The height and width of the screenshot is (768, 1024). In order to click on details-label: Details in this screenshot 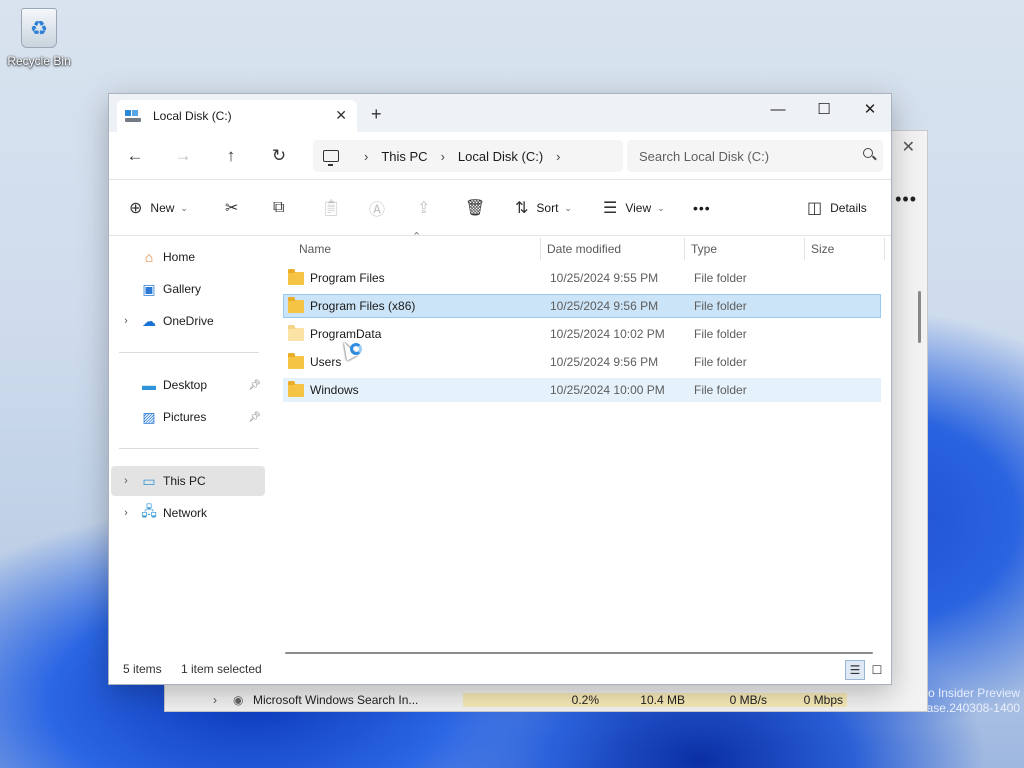, I will do `click(848, 208)`.